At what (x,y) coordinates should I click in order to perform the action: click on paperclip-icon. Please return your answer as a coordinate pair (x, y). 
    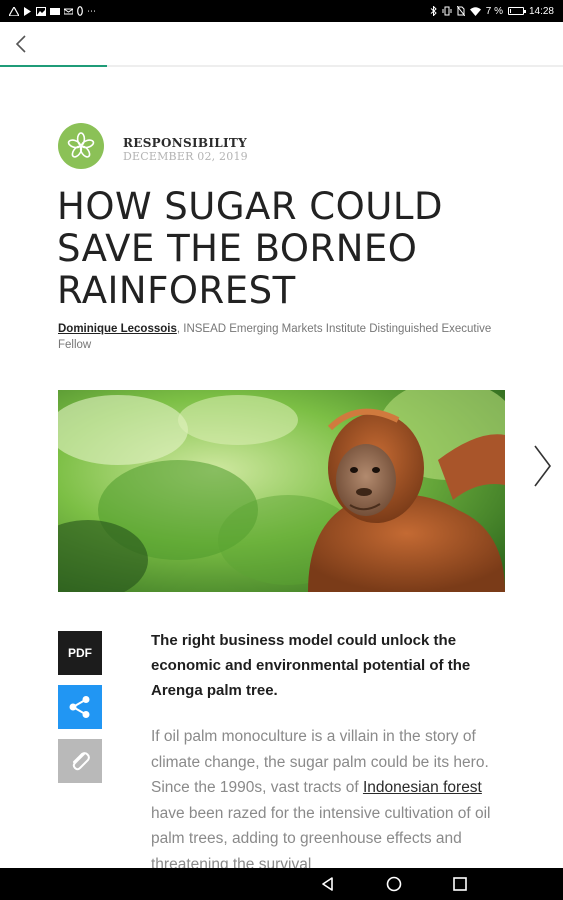
    Looking at the image, I should click on (81, 761).